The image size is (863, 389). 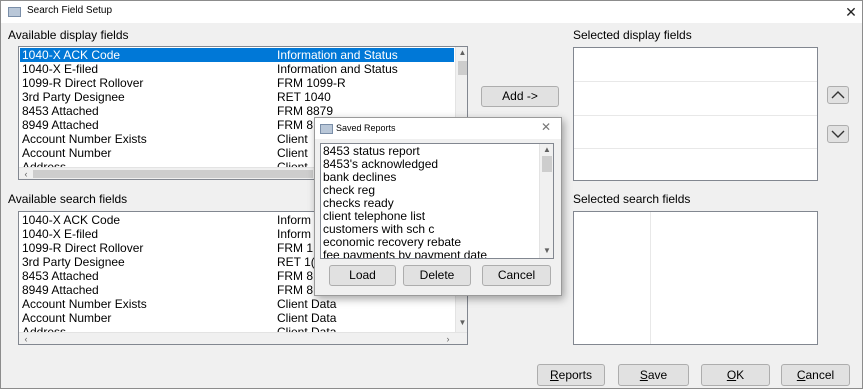 What do you see at coordinates (438, 128) in the screenshot?
I see `dialog-title-bar: Saved Reports ✕` at bounding box center [438, 128].